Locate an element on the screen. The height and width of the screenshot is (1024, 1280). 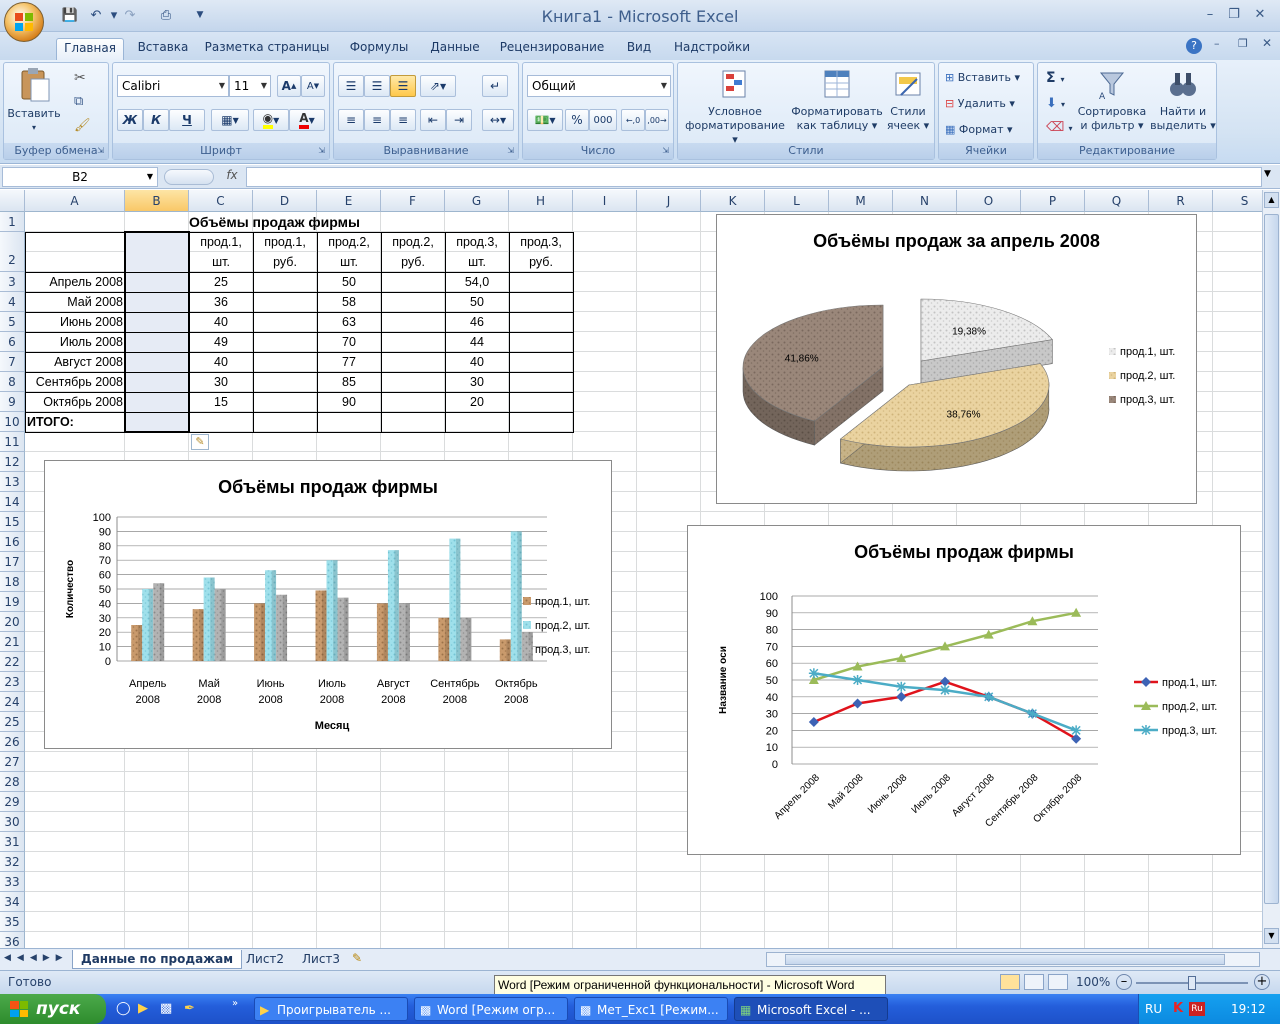
formula-bar-splitter is located at coordinates (189, 177).